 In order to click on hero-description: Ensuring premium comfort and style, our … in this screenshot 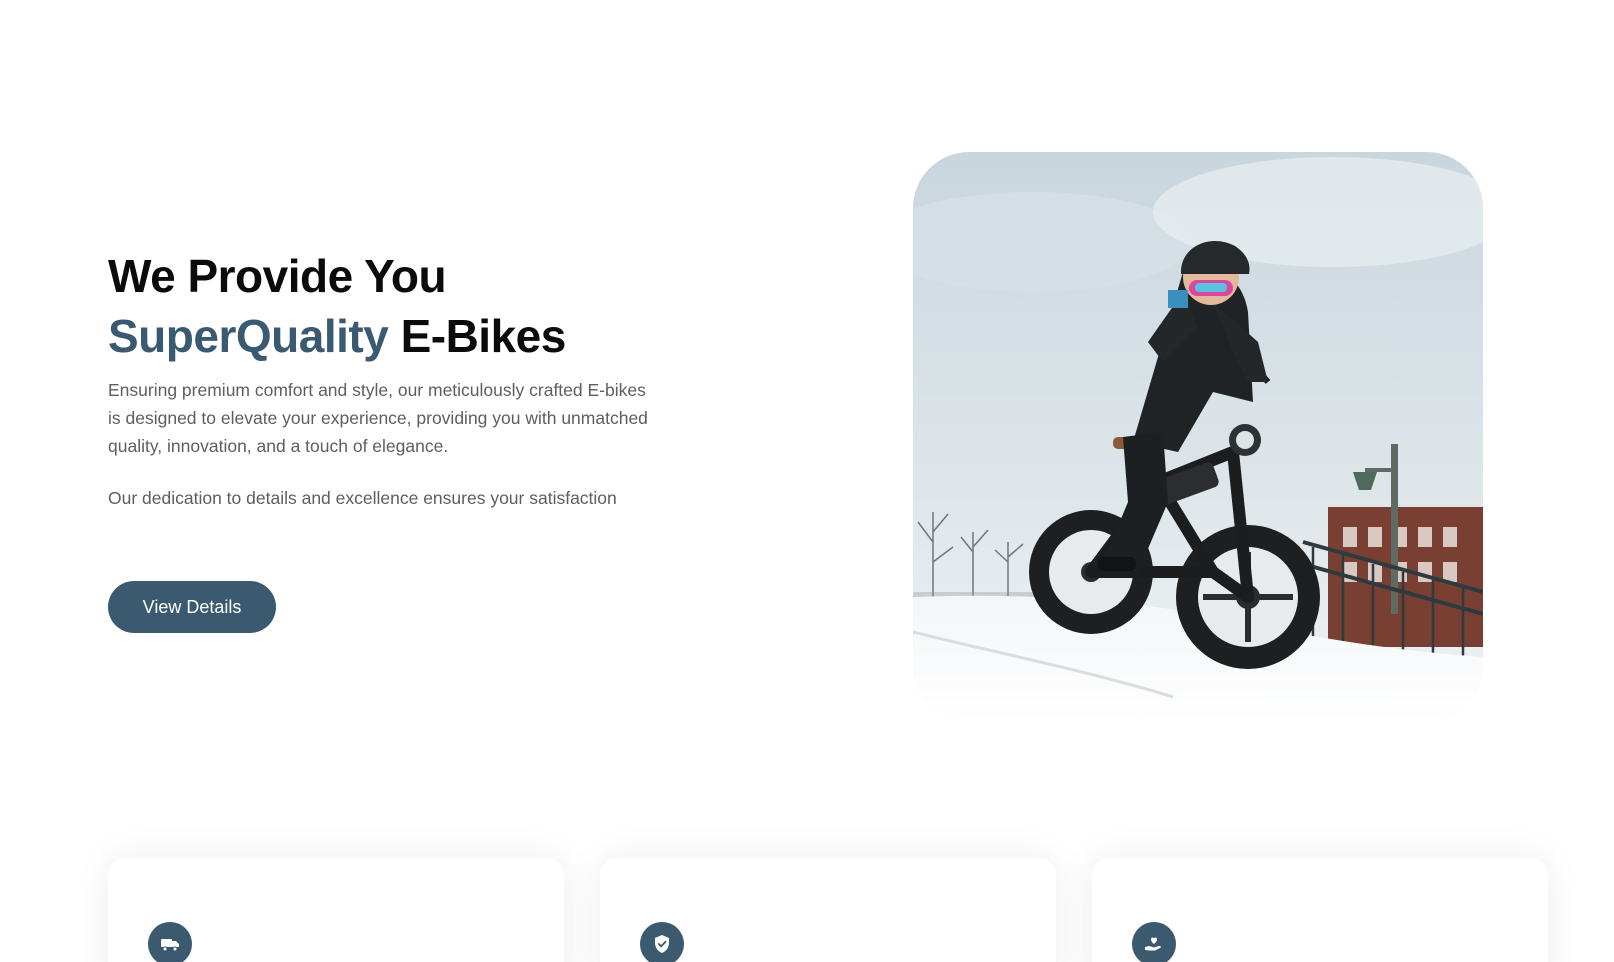, I will do `click(378, 418)`.